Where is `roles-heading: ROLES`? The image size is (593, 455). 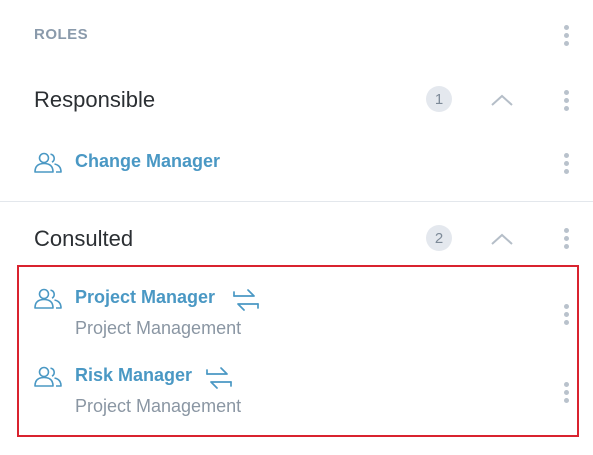 roles-heading: ROLES is located at coordinates (61, 34).